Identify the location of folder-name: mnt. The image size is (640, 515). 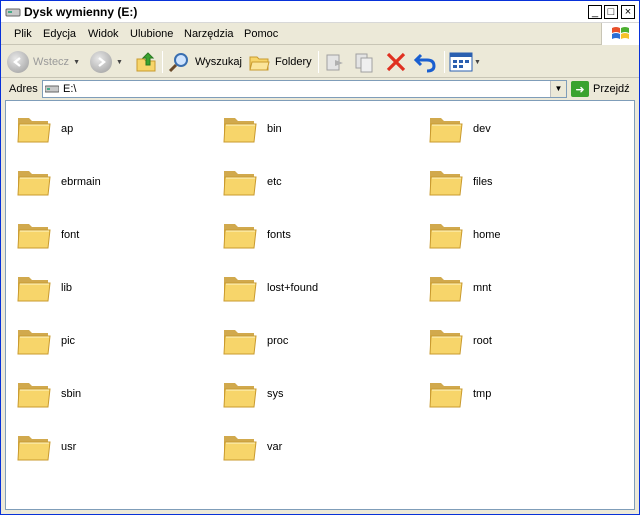
(482, 288).